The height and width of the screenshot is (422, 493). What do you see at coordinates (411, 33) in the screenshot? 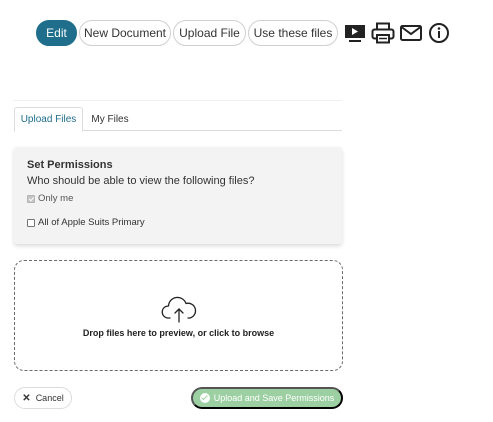
I see `mail-icon` at bounding box center [411, 33].